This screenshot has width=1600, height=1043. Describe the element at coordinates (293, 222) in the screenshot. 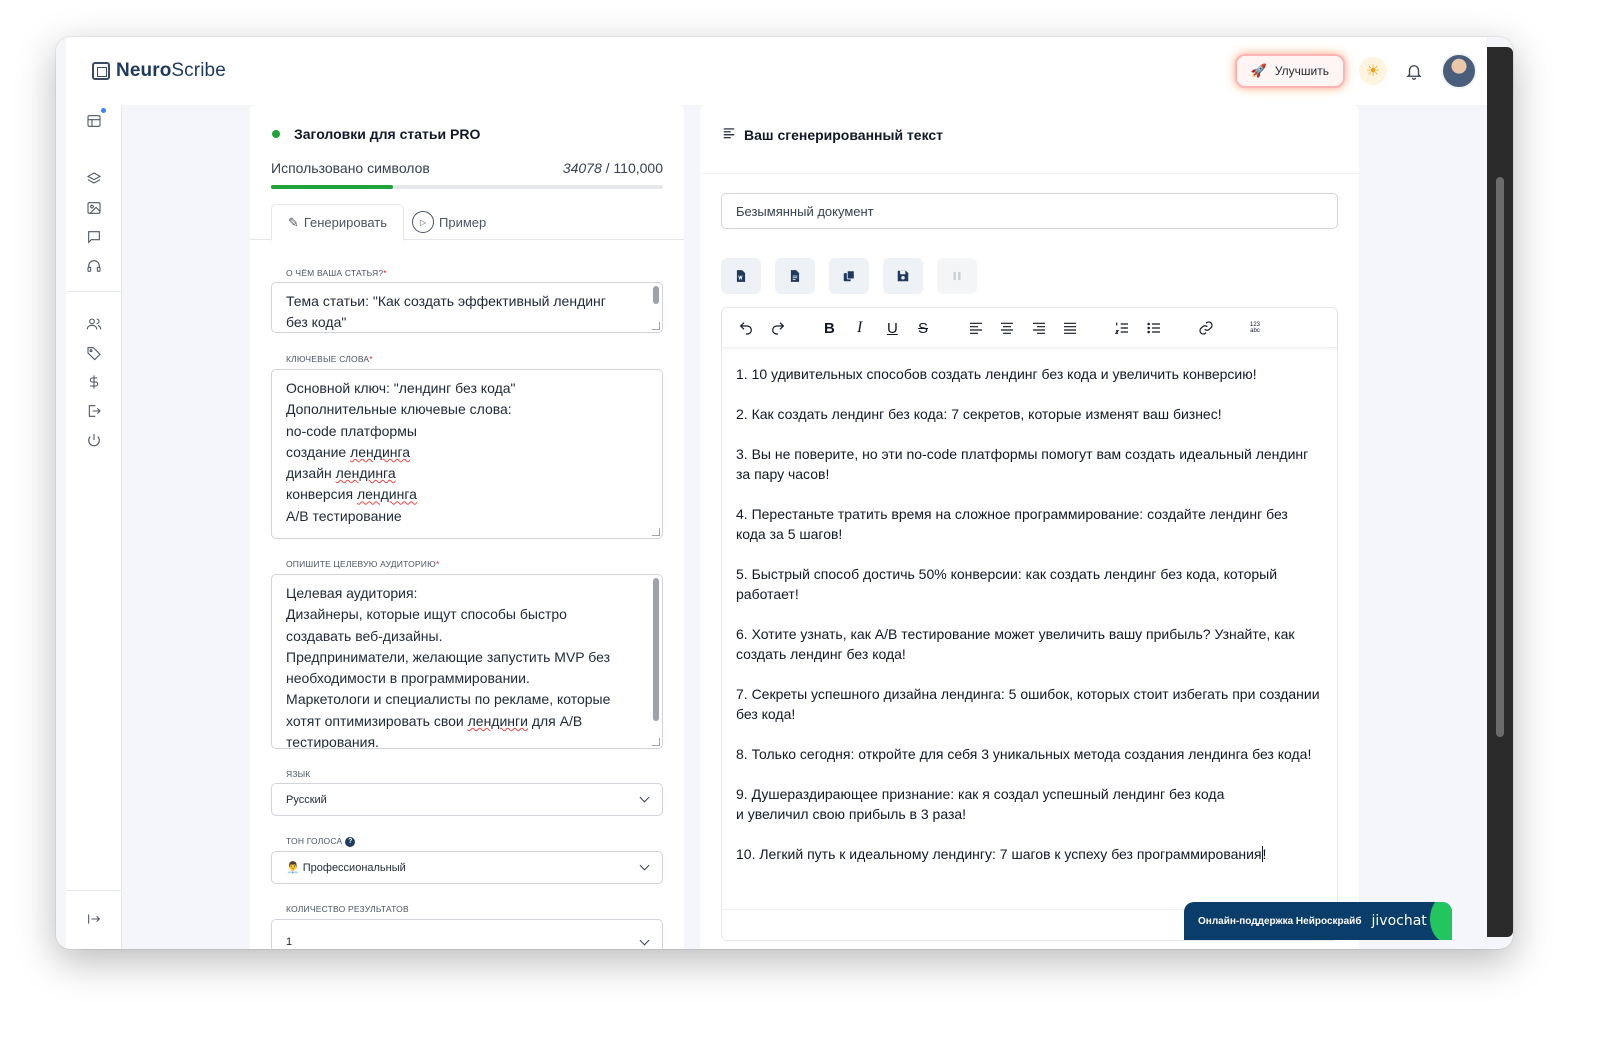

I see `pencil-icon: ✎` at that location.